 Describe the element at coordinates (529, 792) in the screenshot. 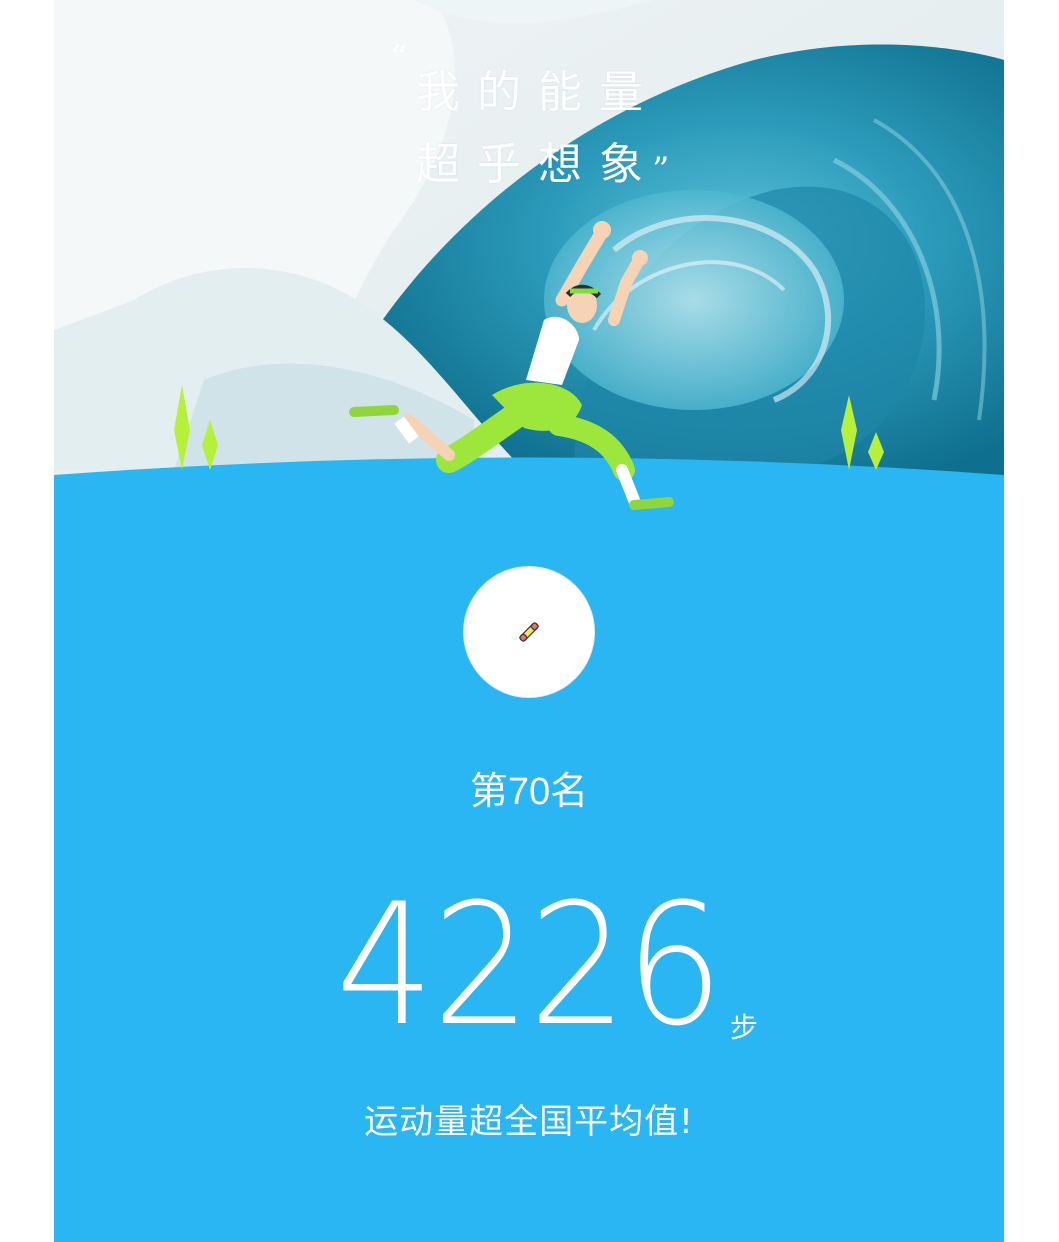

I see `rank-label: 第70名` at that location.